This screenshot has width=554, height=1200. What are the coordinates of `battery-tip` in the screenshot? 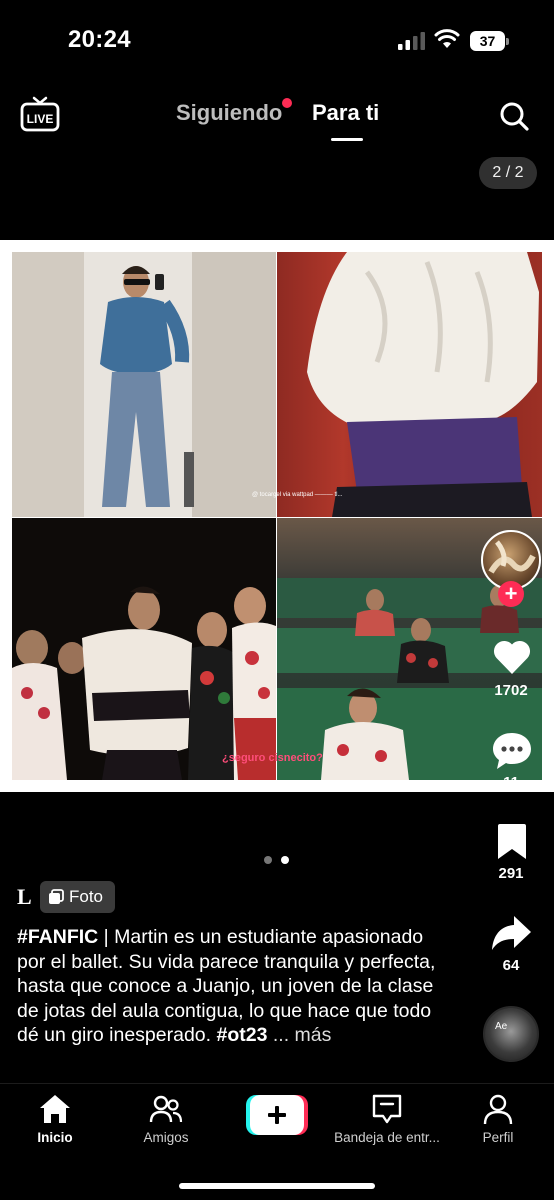 It's located at (507, 41).